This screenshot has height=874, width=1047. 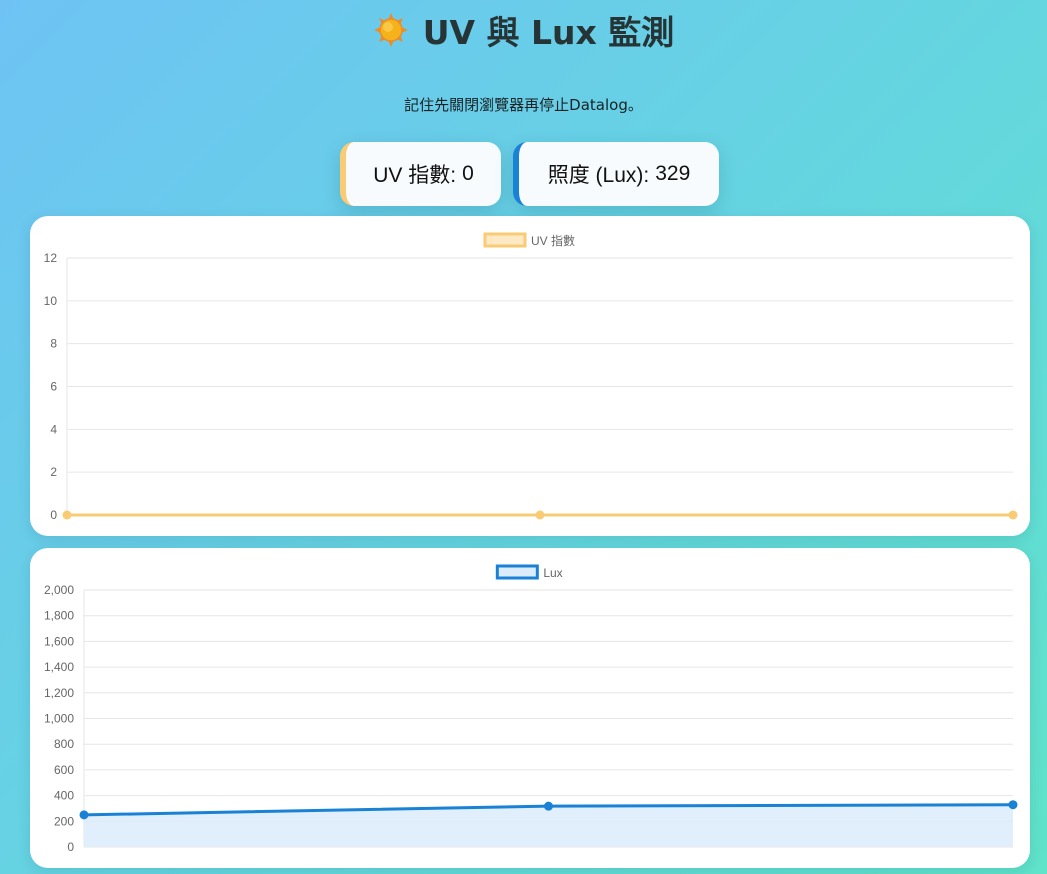 I want to click on uv-y-tick-label: 4, so click(x=53, y=429).